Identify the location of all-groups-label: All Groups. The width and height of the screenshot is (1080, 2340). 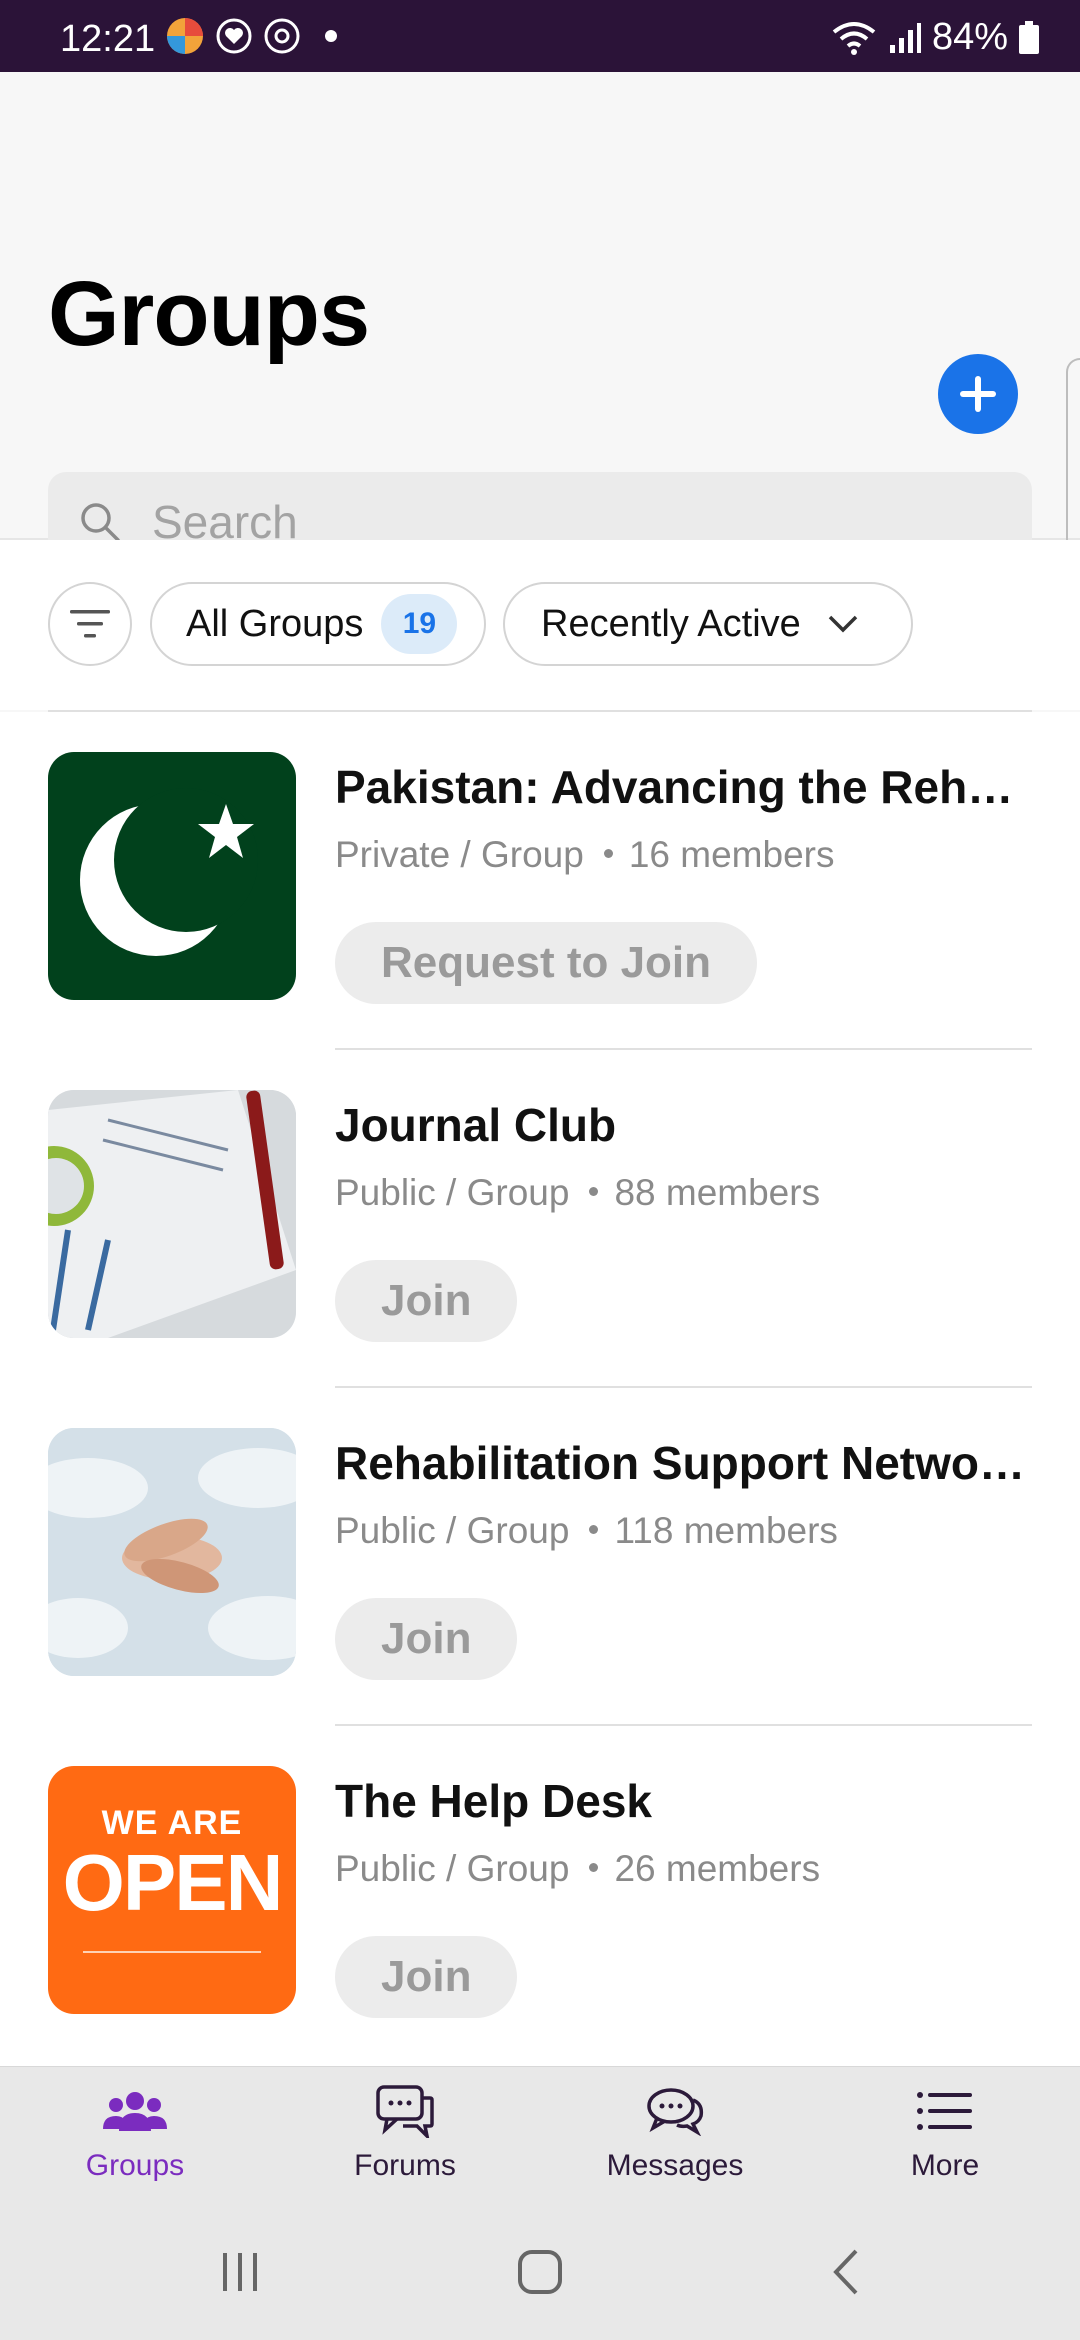
(275, 623).